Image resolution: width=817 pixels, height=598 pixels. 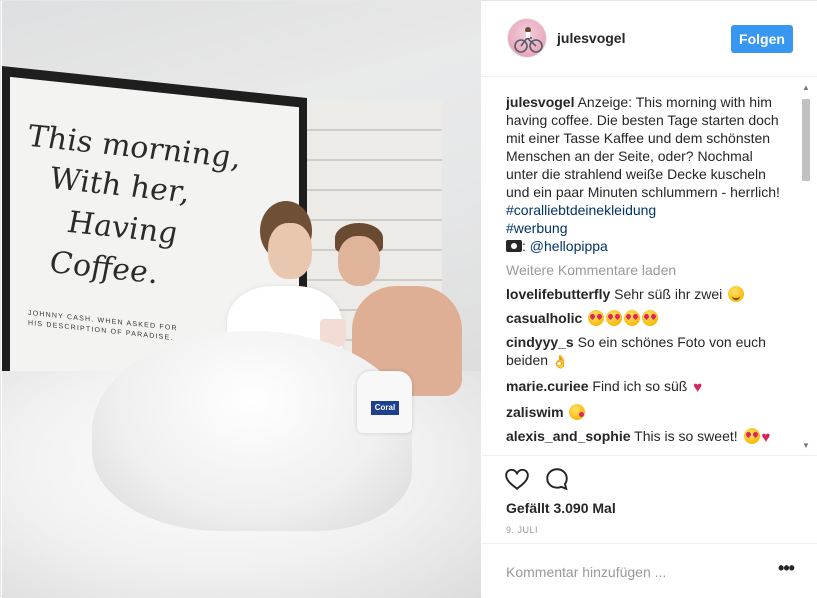 I want to click on add-comment-section: •••, so click(x=649, y=570).